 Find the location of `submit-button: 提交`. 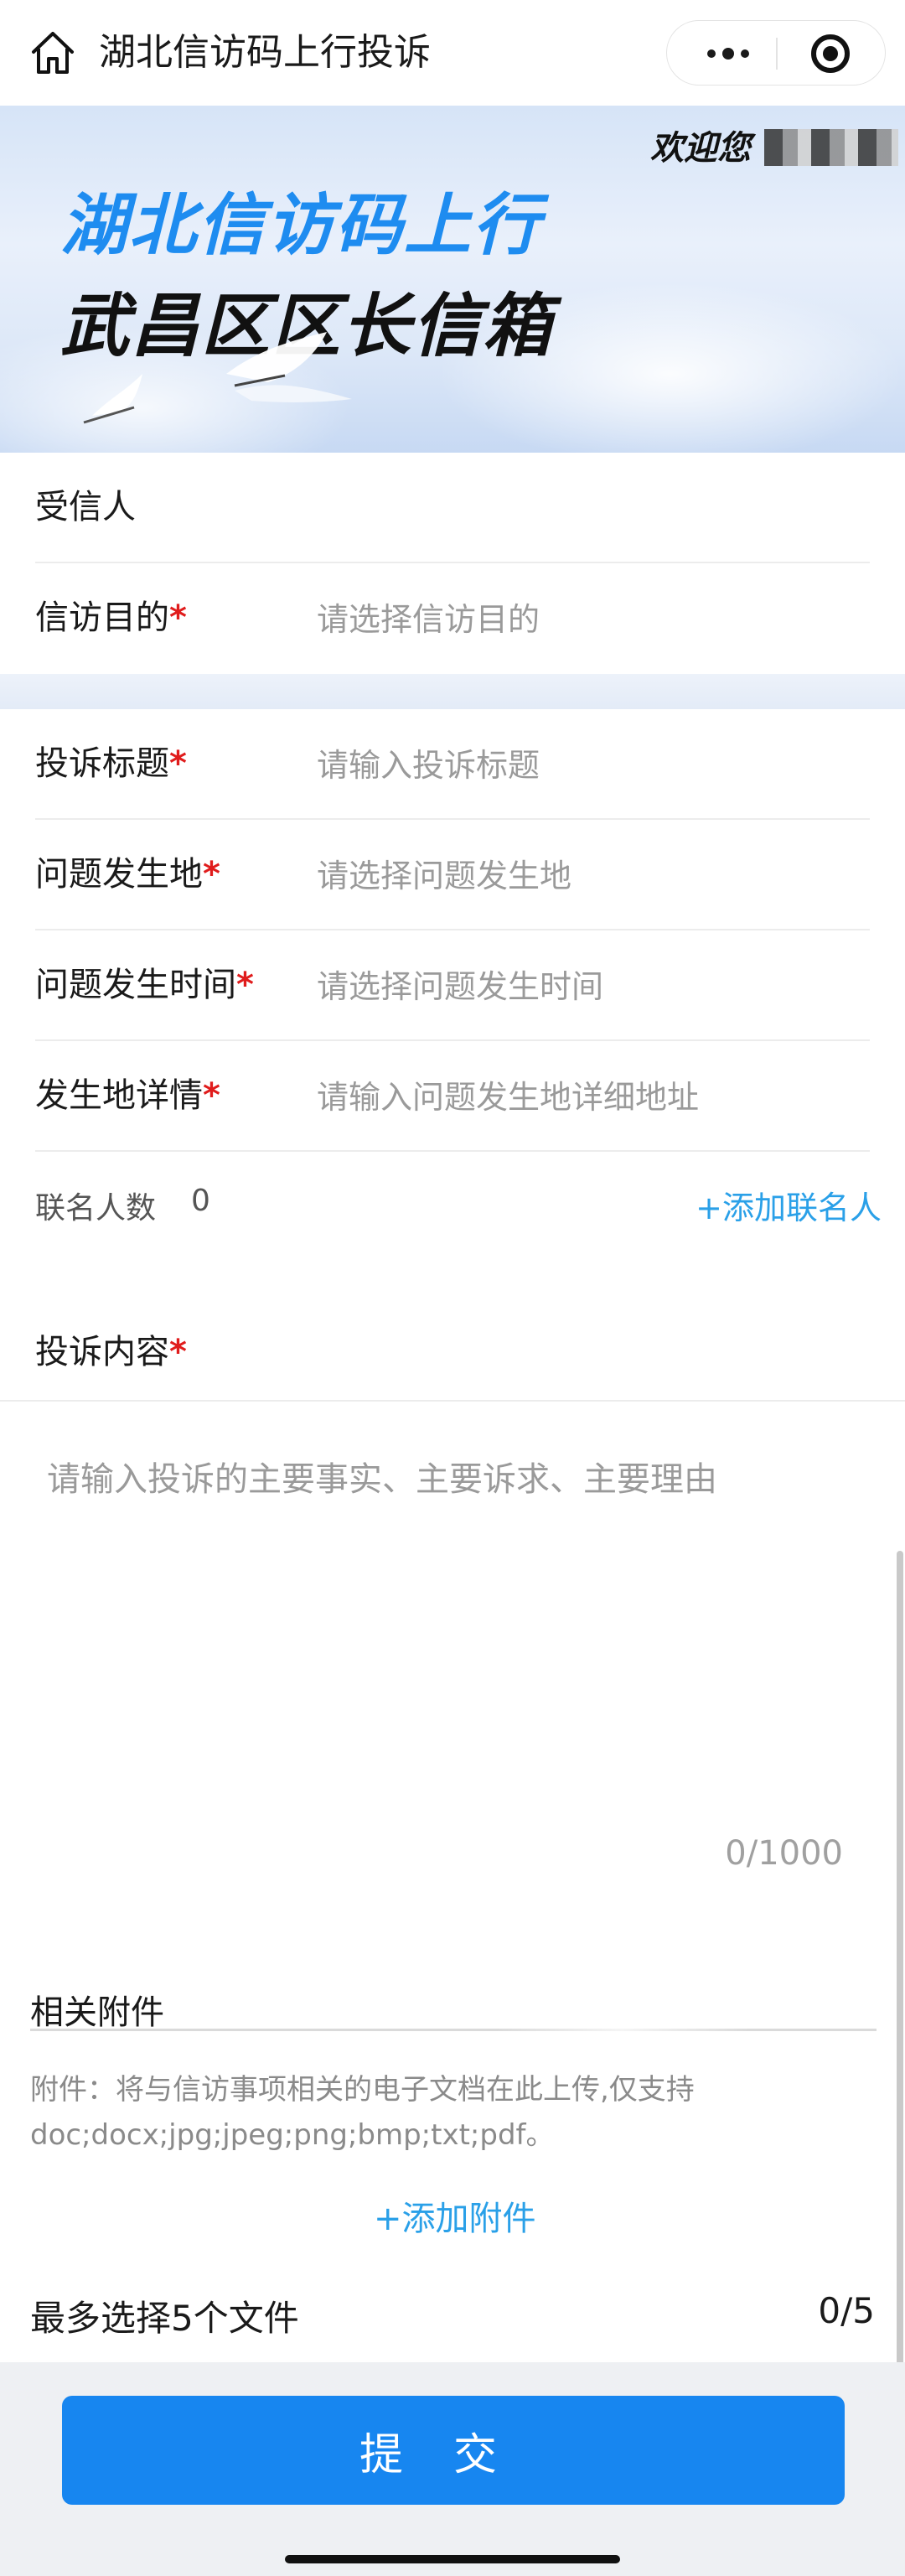

submit-button: 提交 is located at coordinates (454, 2450).